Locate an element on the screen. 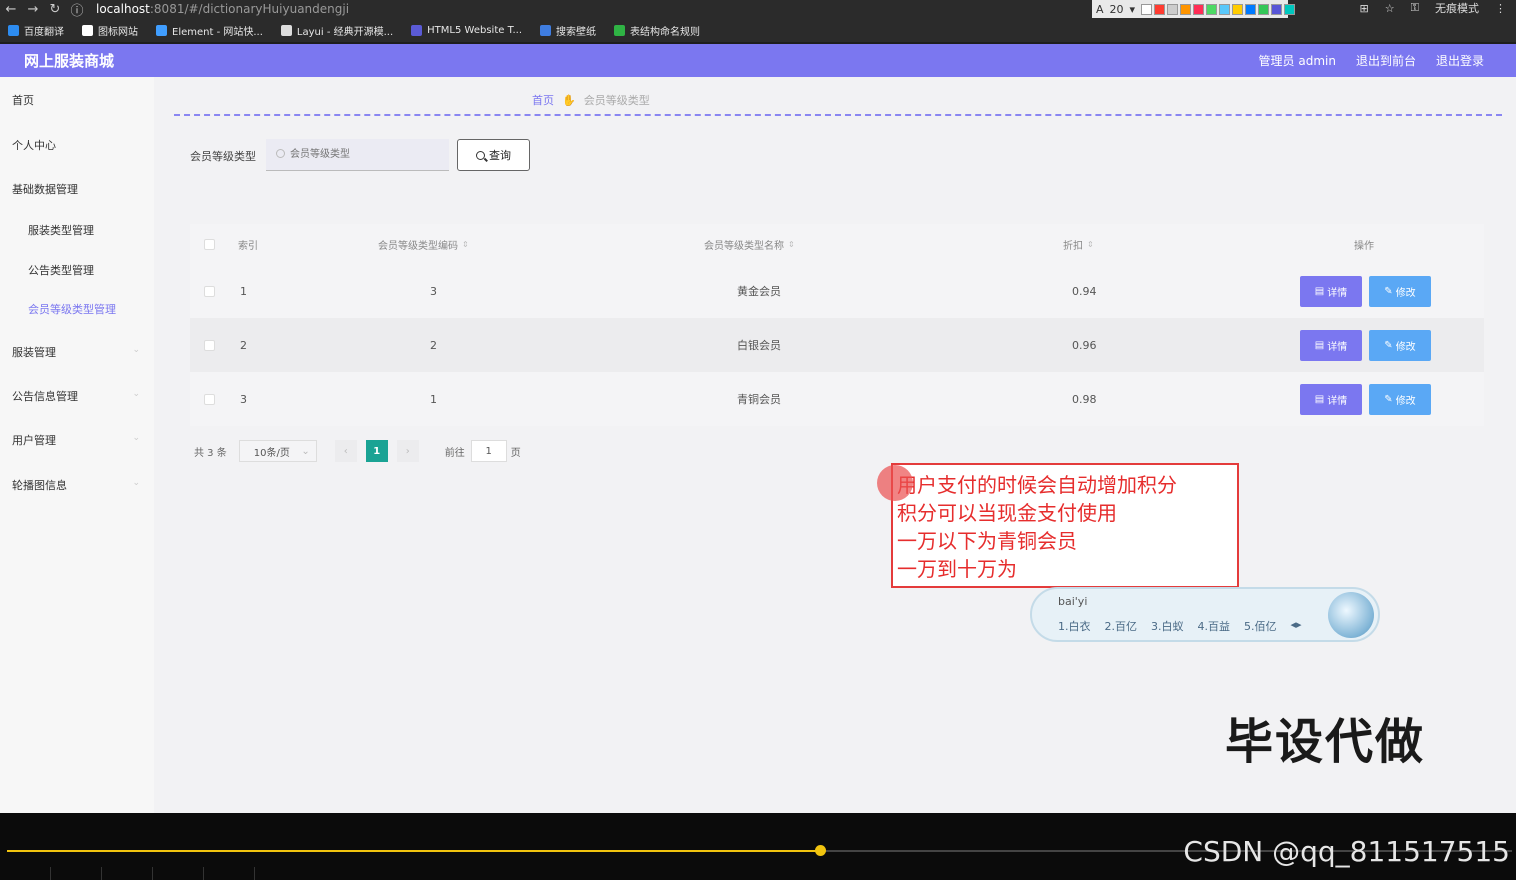 The image size is (1516, 880). reload-icon: ↻ is located at coordinates (55, 9).